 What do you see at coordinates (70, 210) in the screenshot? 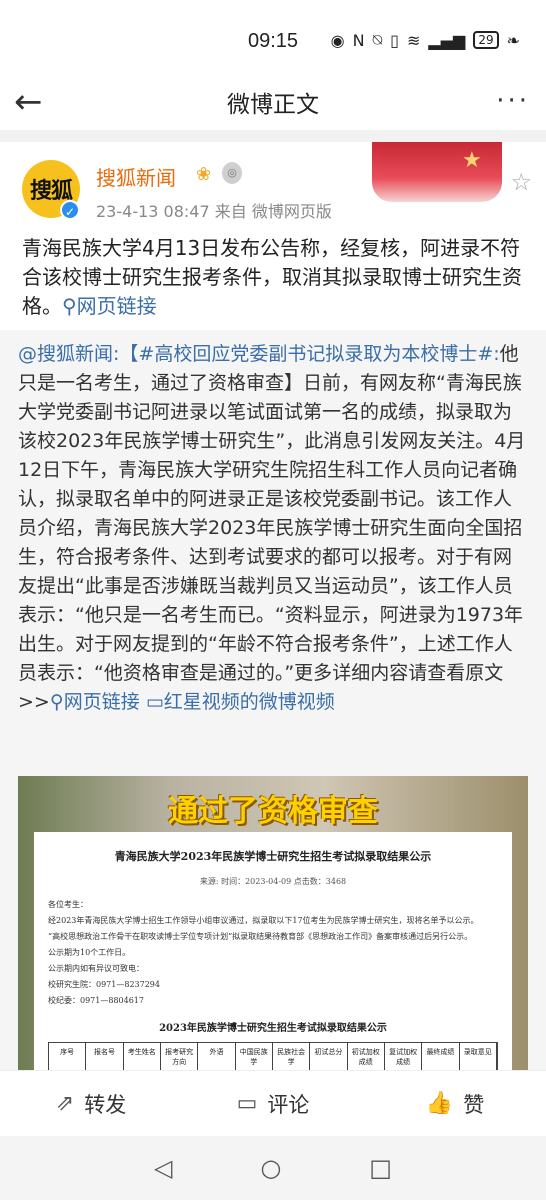
I see `verified-badge-icon: ✓` at bounding box center [70, 210].